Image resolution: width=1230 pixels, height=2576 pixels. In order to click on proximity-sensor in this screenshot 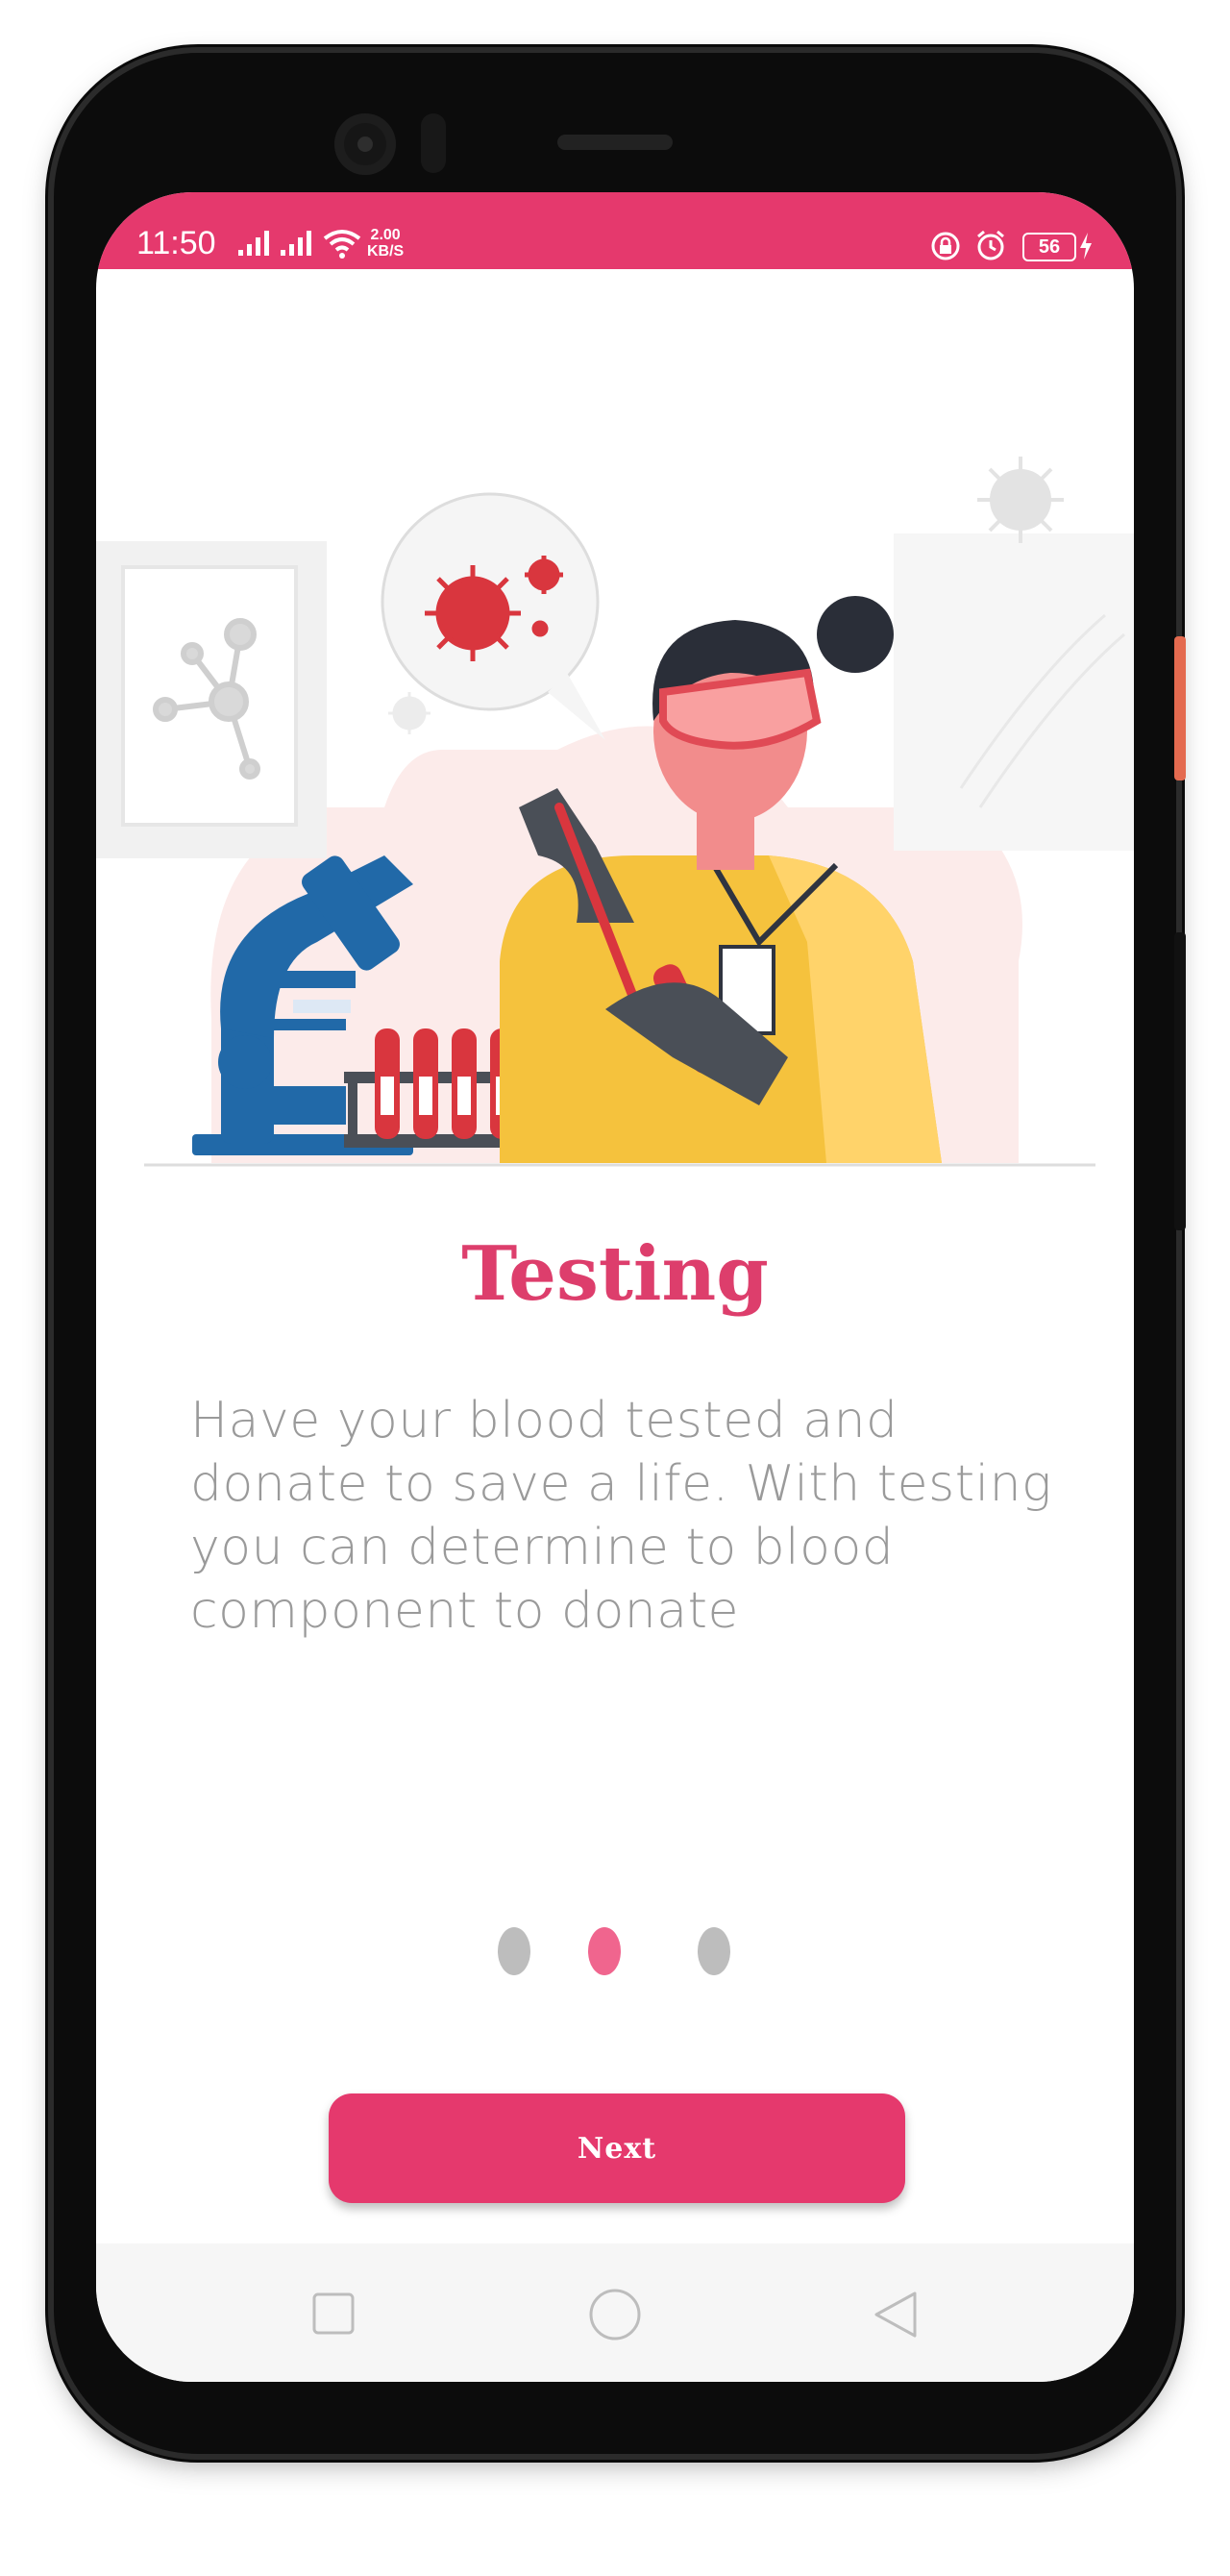, I will do `click(434, 143)`.